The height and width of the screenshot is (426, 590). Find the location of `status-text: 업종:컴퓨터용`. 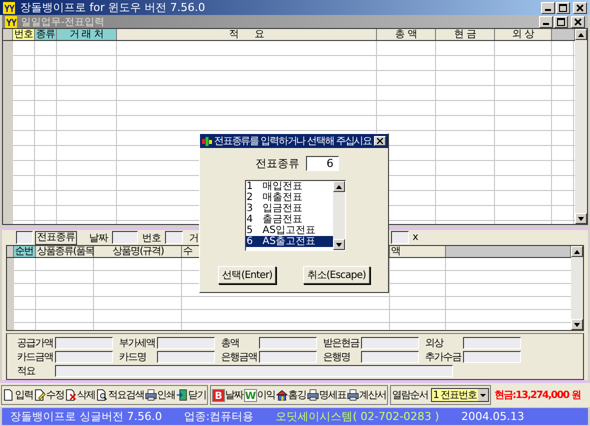

status-text: 업종:컴퓨터용 is located at coordinates (219, 416).